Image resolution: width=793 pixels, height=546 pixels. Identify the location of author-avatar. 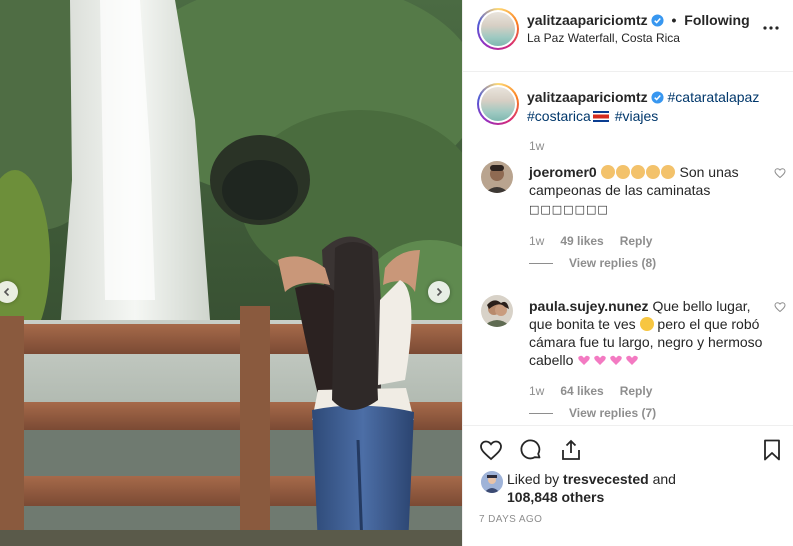
(498, 29).